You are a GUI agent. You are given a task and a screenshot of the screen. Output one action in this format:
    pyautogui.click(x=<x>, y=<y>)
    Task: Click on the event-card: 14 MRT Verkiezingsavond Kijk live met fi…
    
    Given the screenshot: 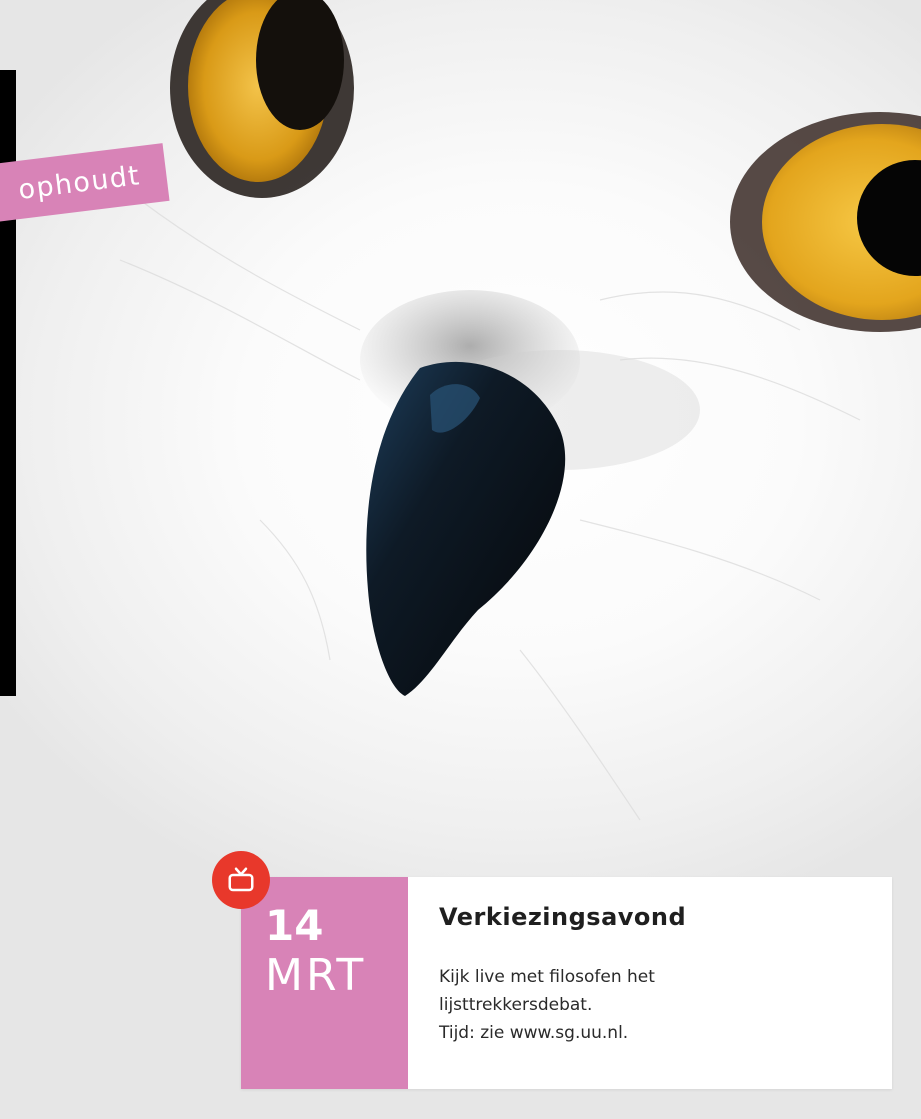 What is the action you would take?
    pyautogui.click(x=566, y=983)
    